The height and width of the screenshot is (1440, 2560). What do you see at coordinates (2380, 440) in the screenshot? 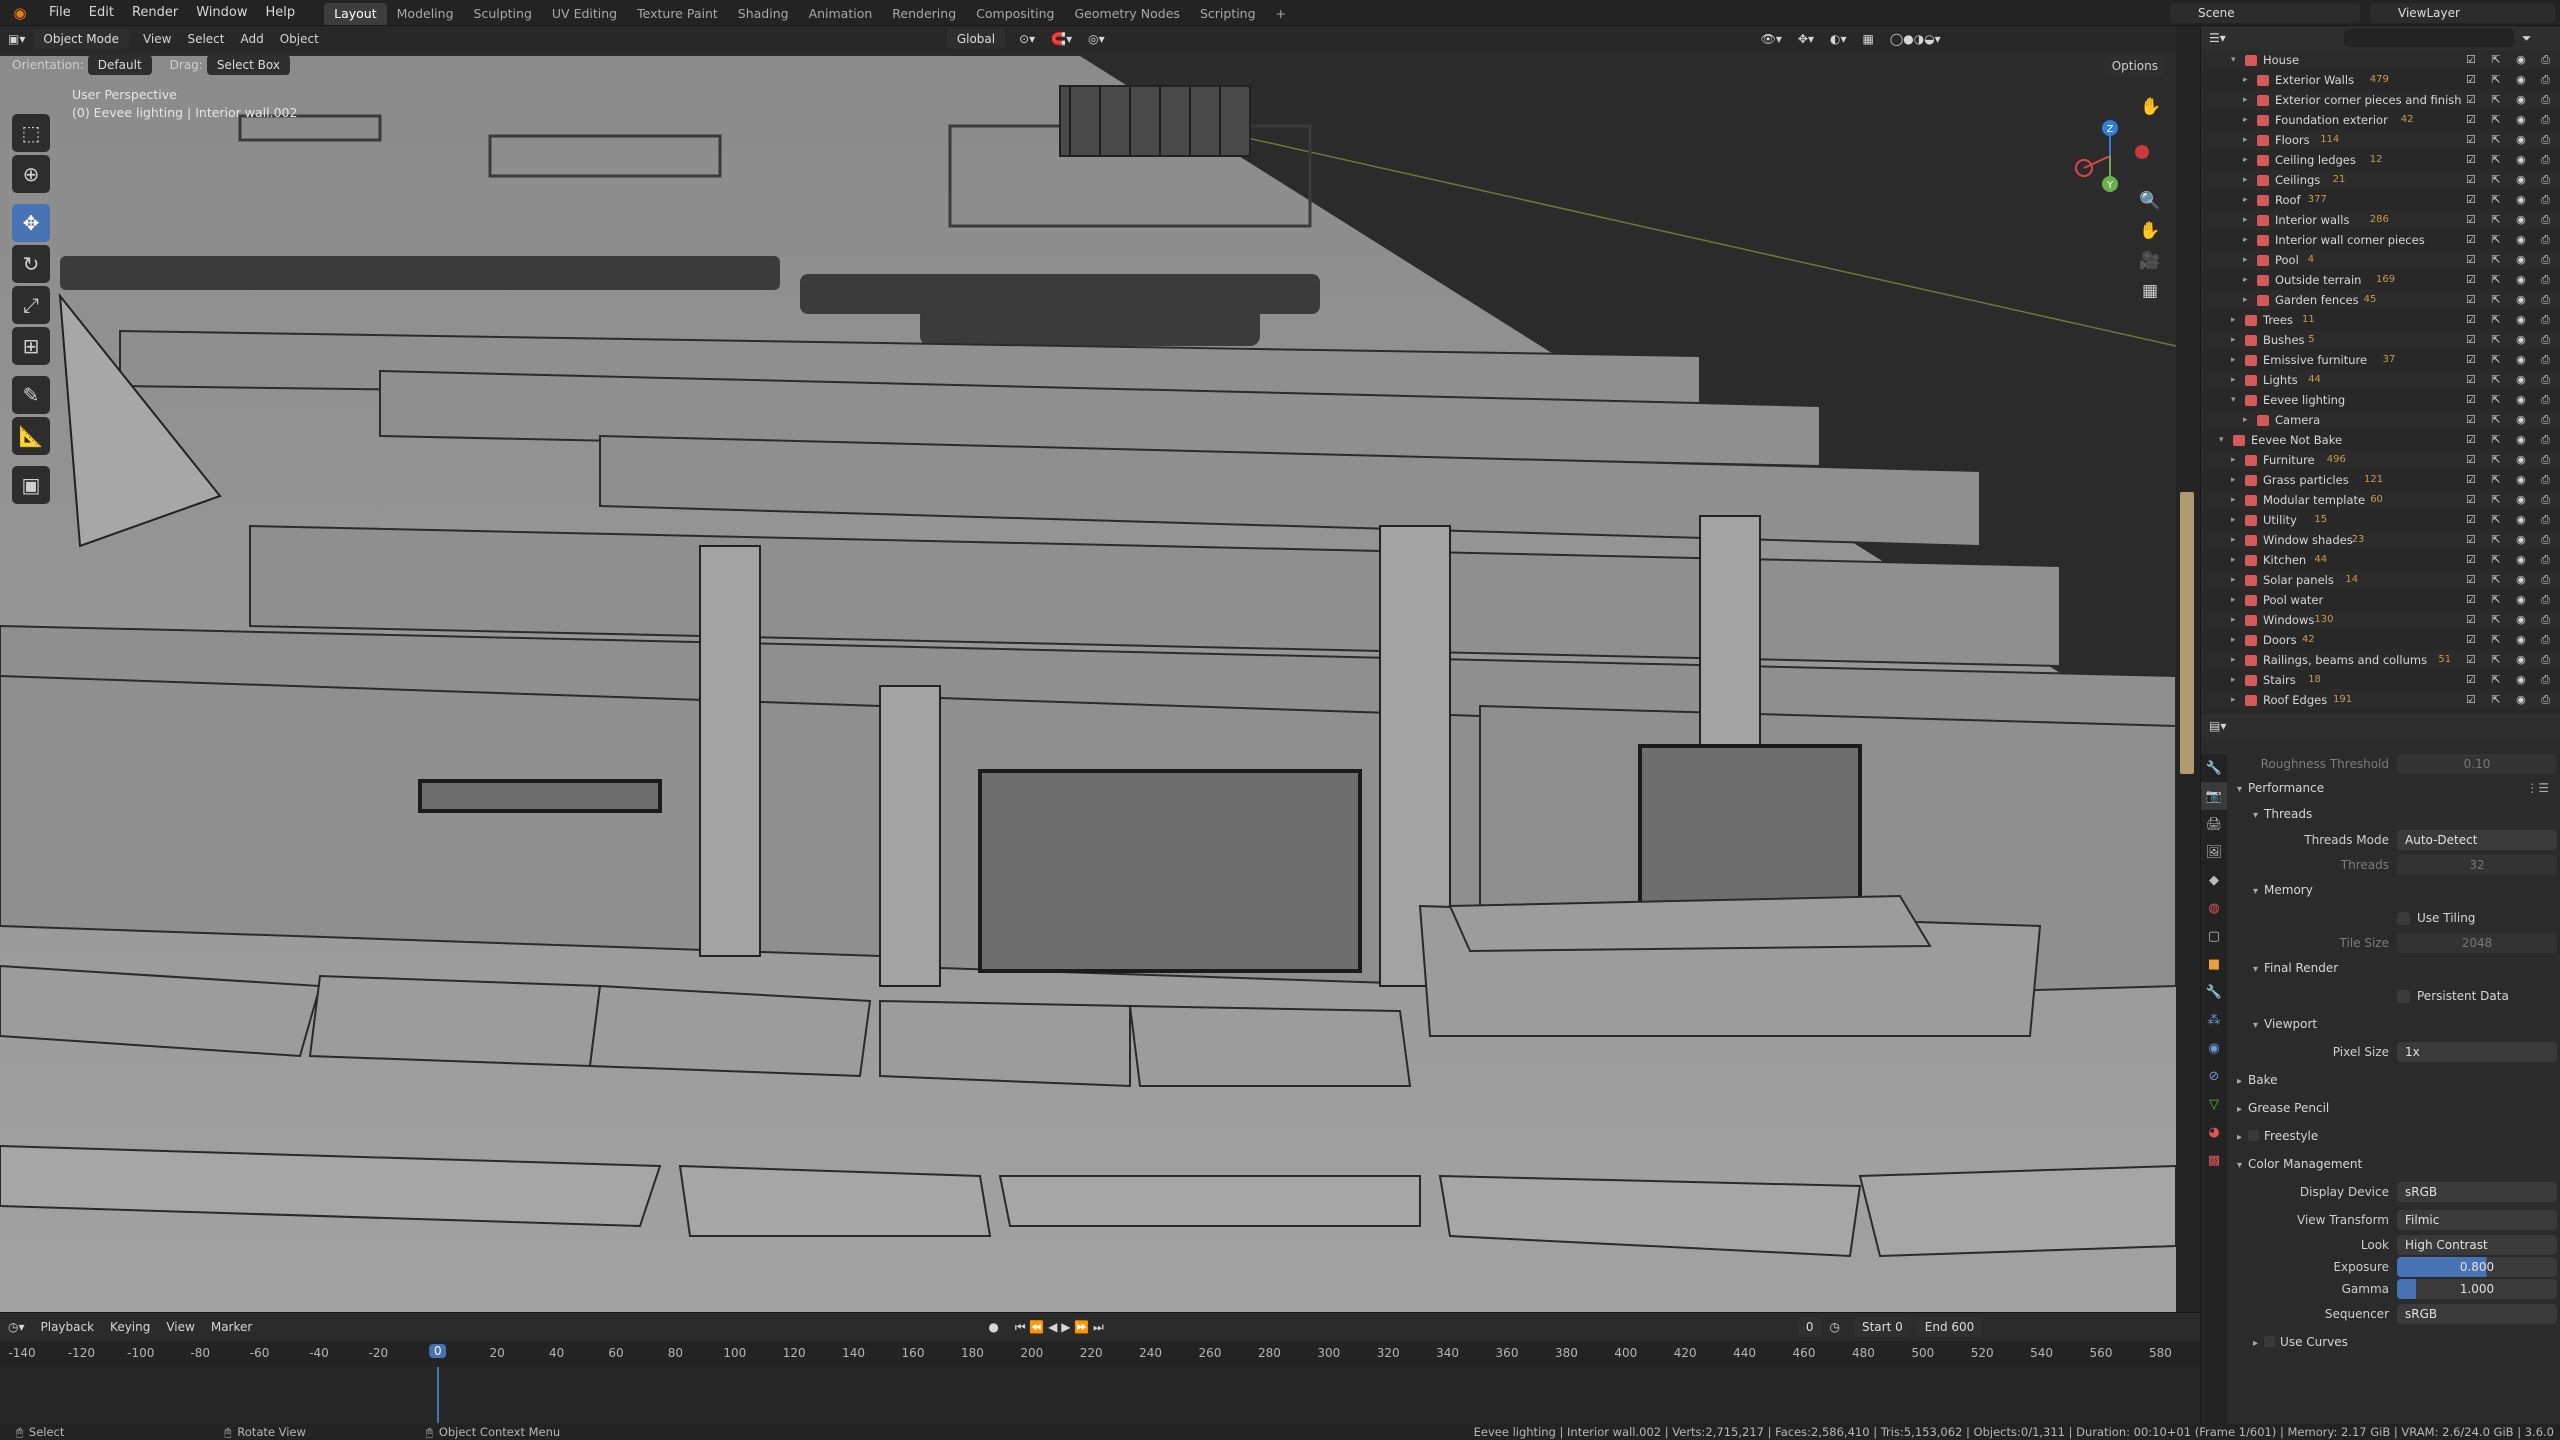
I see `outliner-row: ▾ Eevee Not Bake ☑ ⇱ ◉ ⎙` at bounding box center [2380, 440].